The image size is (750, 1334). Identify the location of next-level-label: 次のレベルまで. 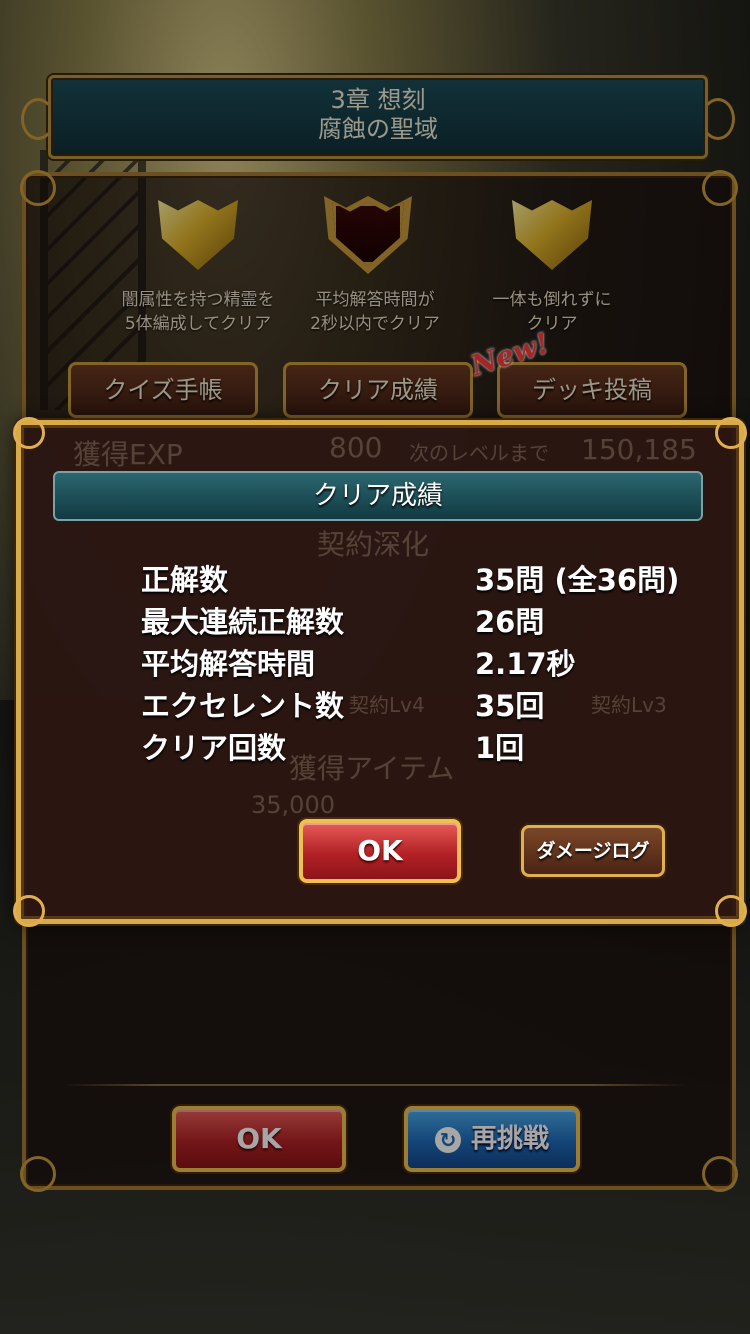
(479, 453).